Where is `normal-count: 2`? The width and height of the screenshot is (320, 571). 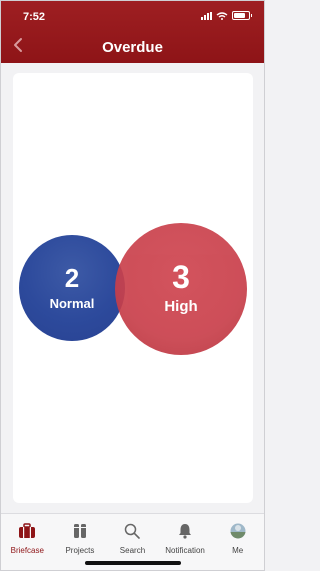 normal-count: 2 is located at coordinates (72, 278).